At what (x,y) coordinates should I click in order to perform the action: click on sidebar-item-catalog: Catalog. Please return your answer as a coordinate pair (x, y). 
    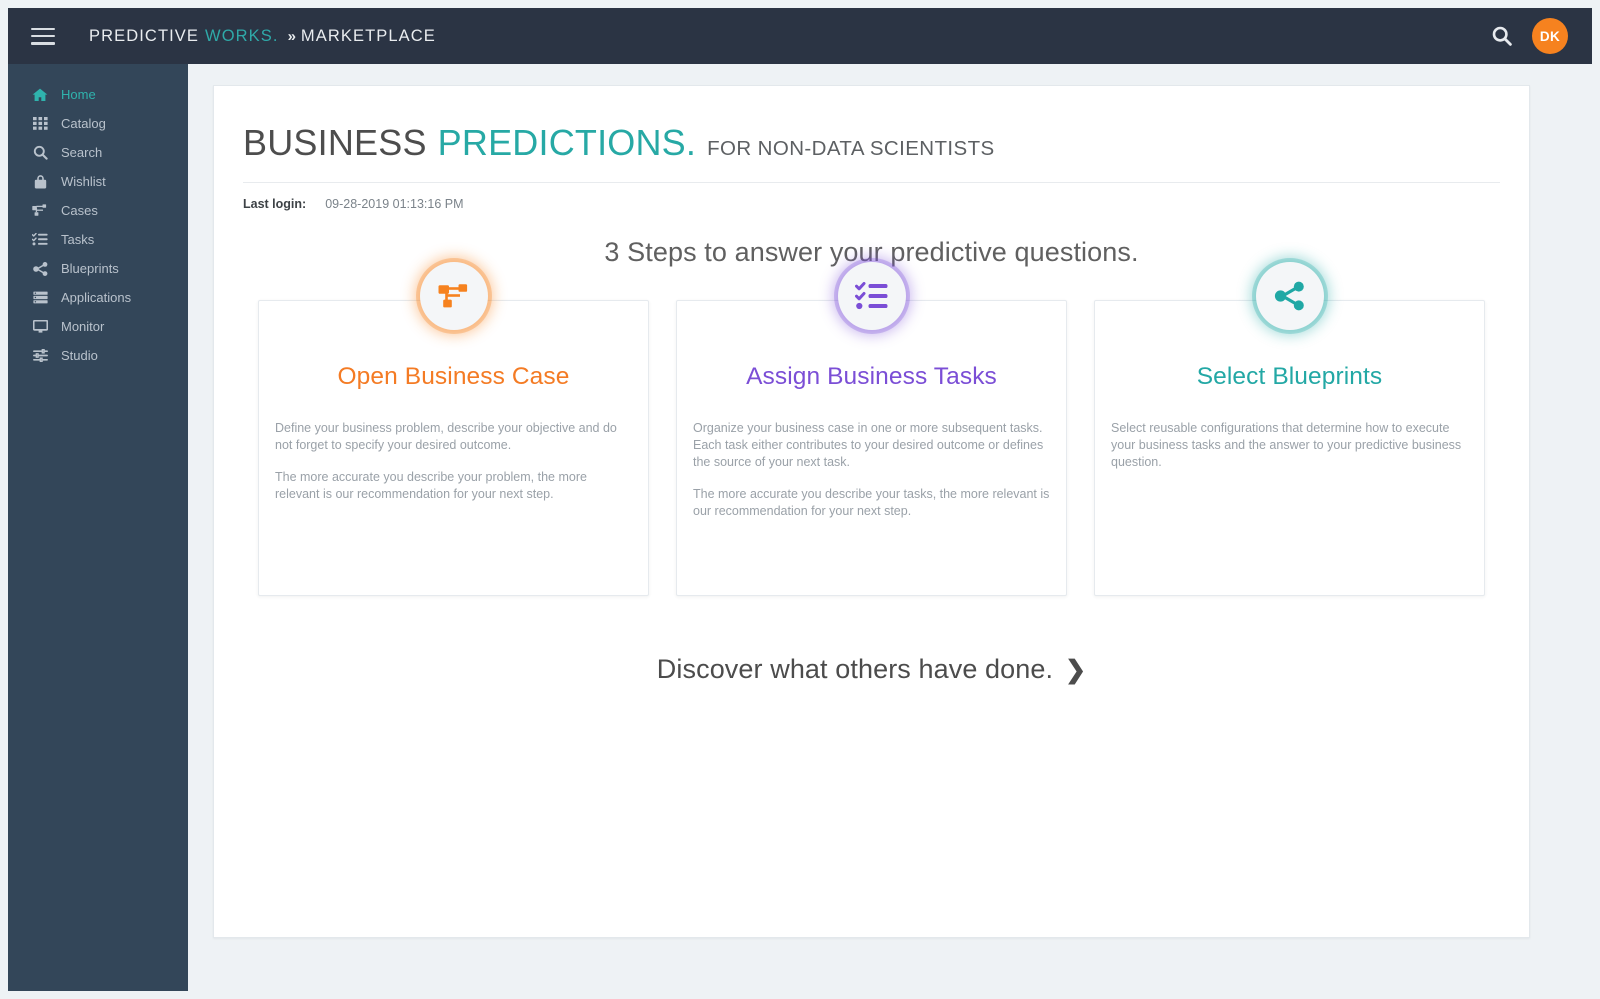
    Looking at the image, I should click on (98, 123).